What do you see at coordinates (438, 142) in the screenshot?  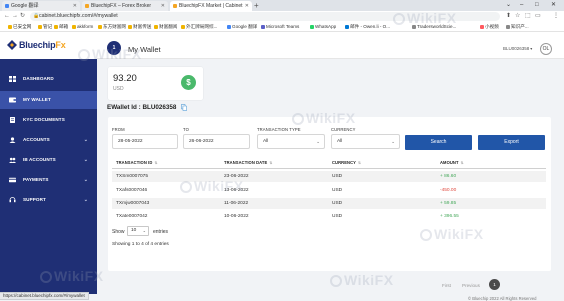 I see `search-button: Search` at bounding box center [438, 142].